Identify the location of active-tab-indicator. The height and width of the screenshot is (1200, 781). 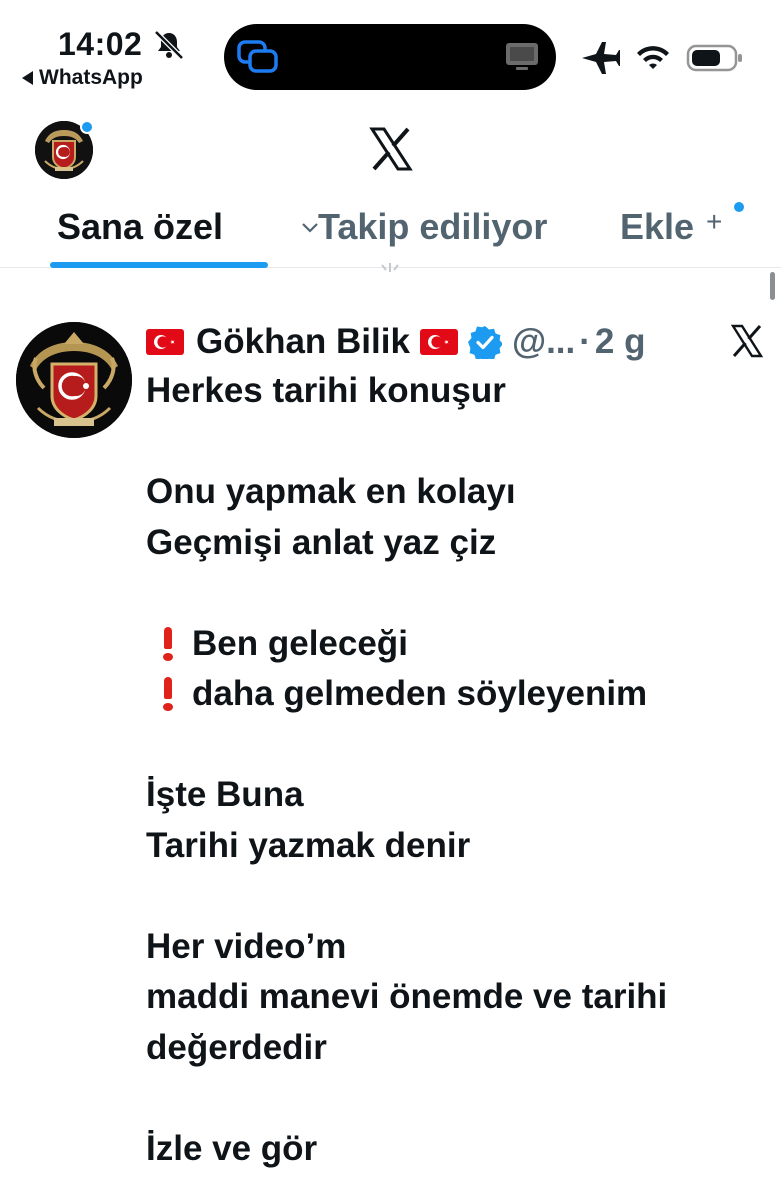
(159, 265).